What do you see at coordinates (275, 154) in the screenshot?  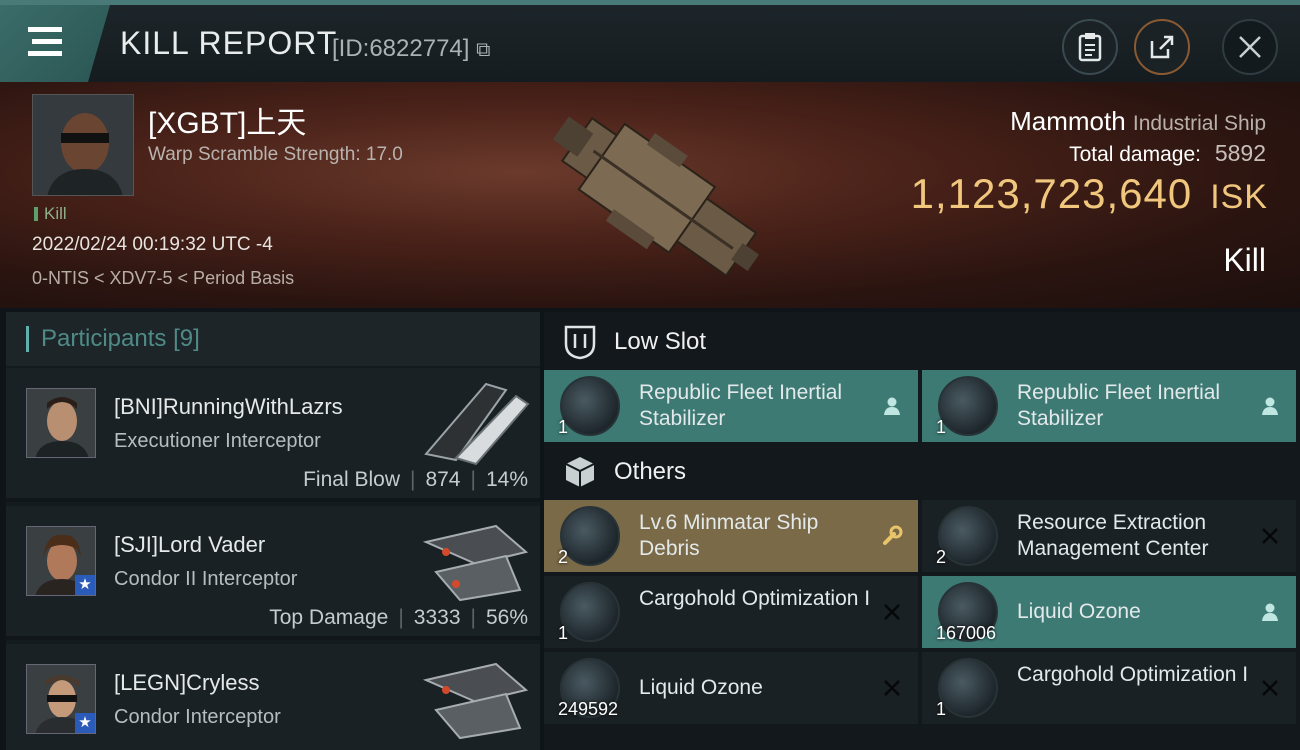 I see `warp-scramble-strength: Warp Scramble Strength: 17.0` at bounding box center [275, 154].